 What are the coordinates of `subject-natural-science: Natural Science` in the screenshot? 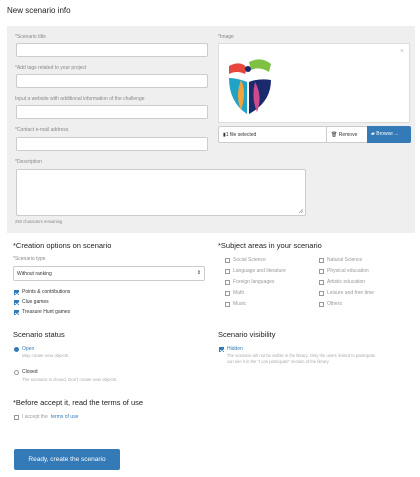 It's located at (340, 260).